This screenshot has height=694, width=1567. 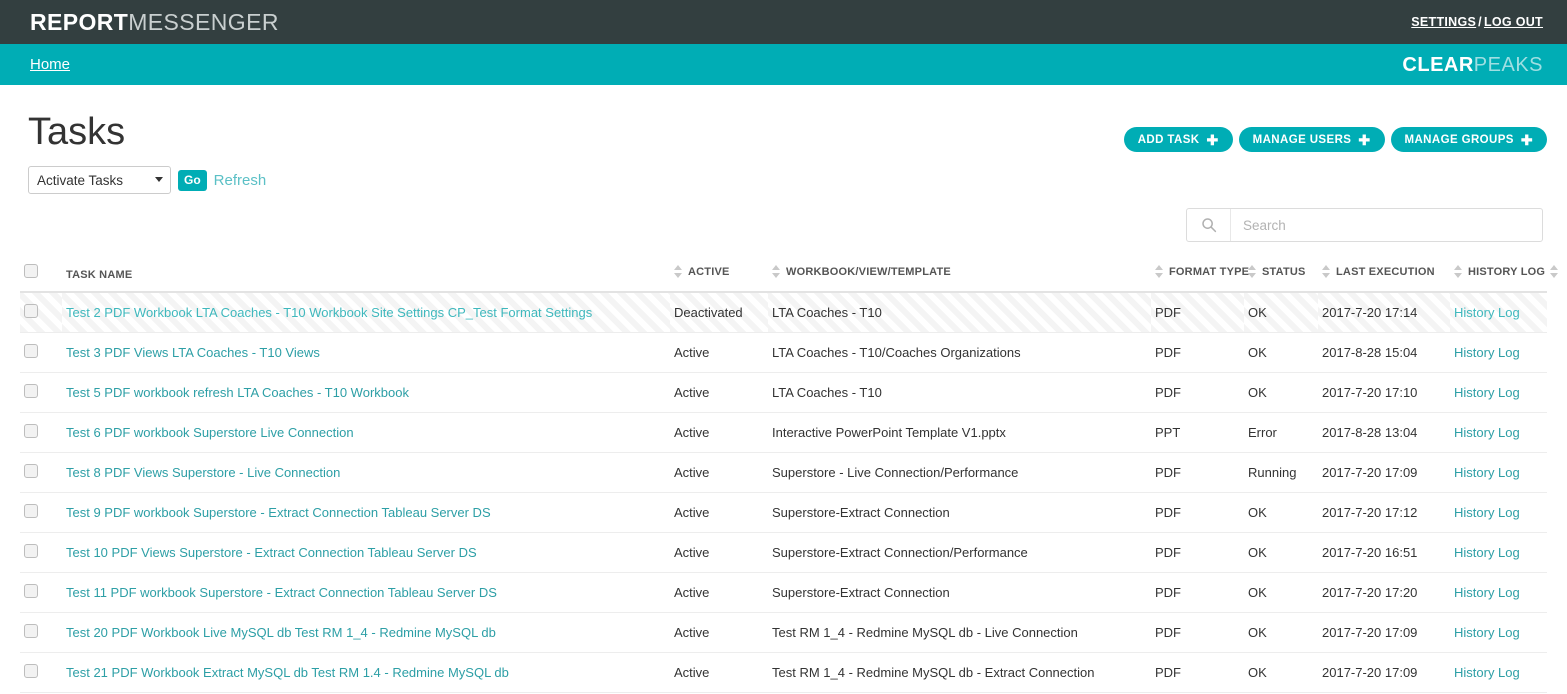 I want to click on column-header-format-type: FORMAT TYPE, so click(x=1200, y=274).